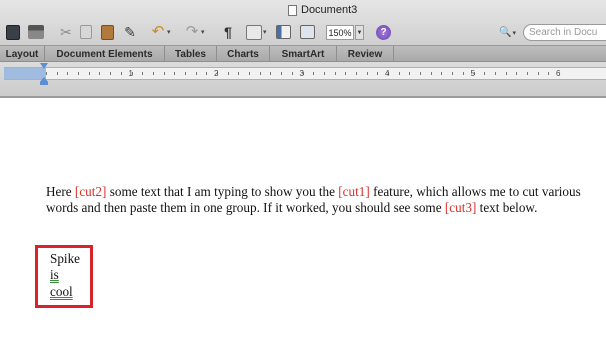 The image size is (606, 341). I want to click on media-browser-button, so click(307, 32).